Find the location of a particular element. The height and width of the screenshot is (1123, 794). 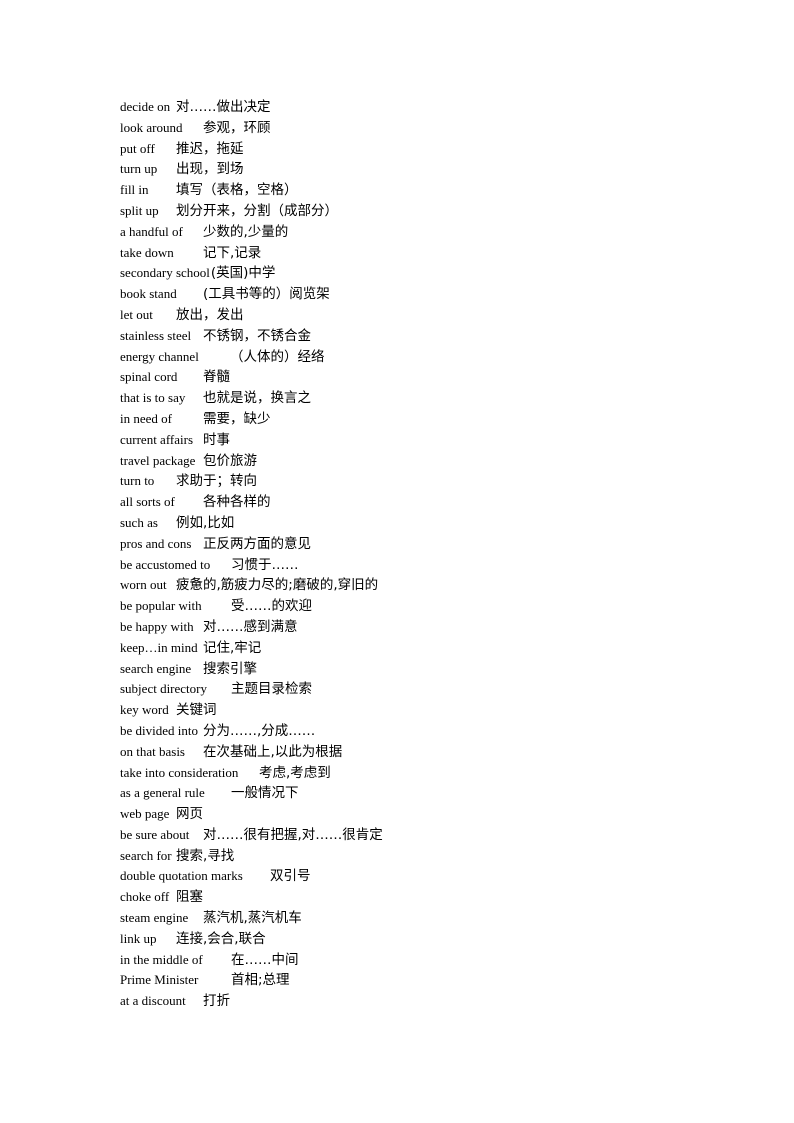

english-phrase: as a general rule is located at coordinates (162, 793).